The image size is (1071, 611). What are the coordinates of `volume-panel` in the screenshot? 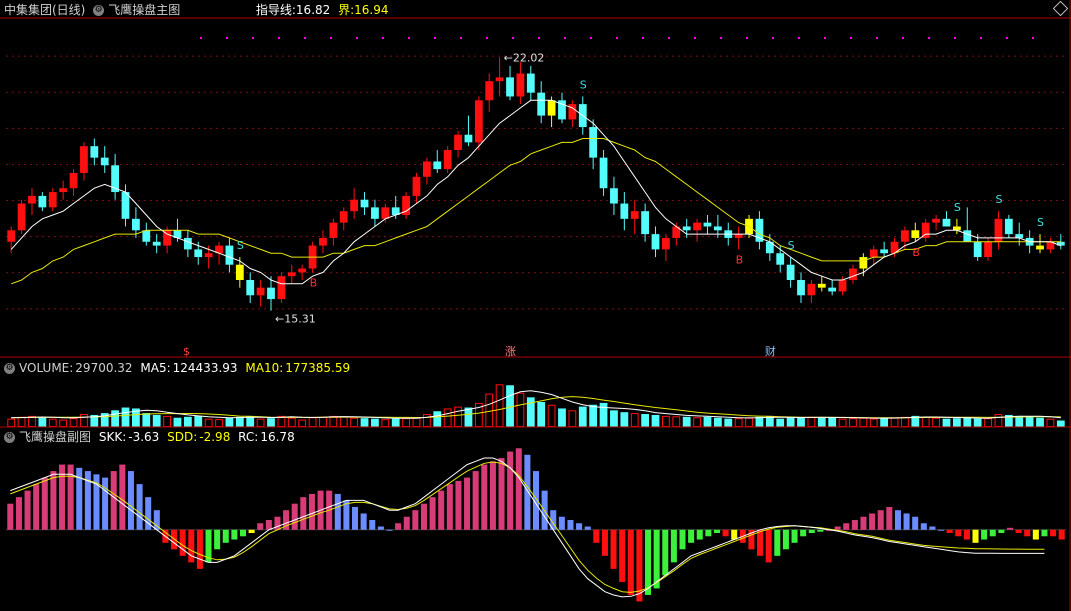 It's located at (536, 406).